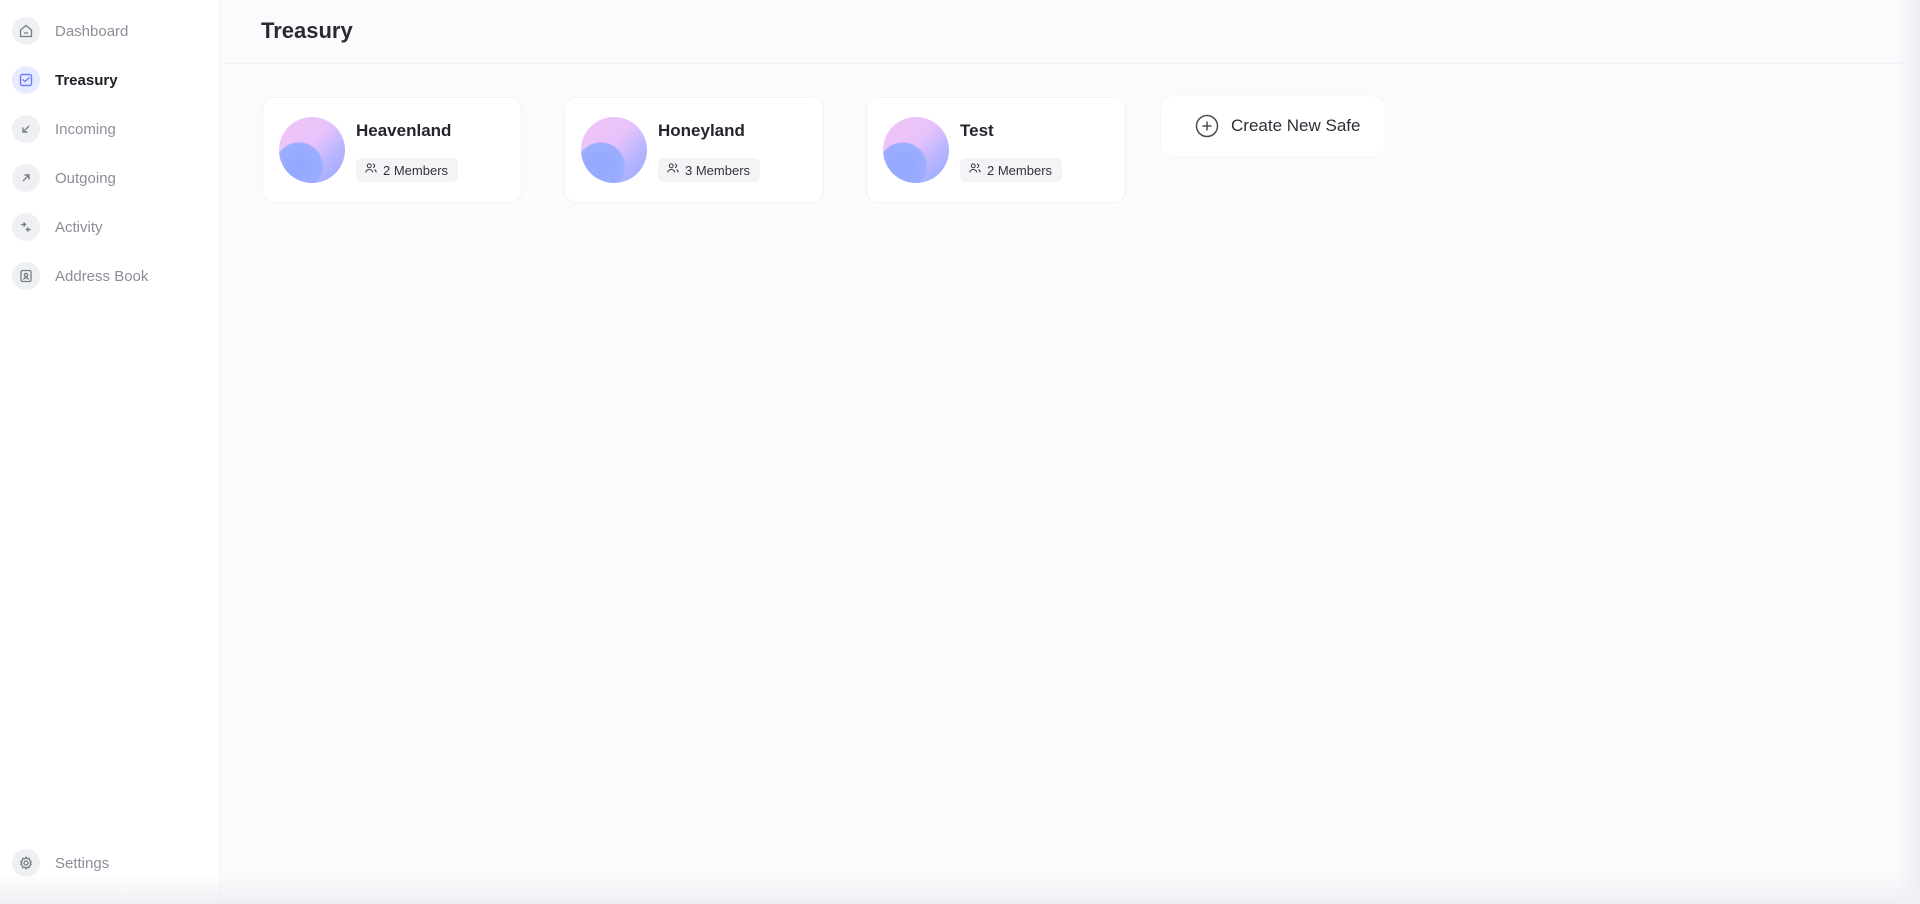 The image size is (1920, 904). What do you see at coordinates (26, 31) in the screenshot?
I see `home-icon` at bounding box center [26, 31].